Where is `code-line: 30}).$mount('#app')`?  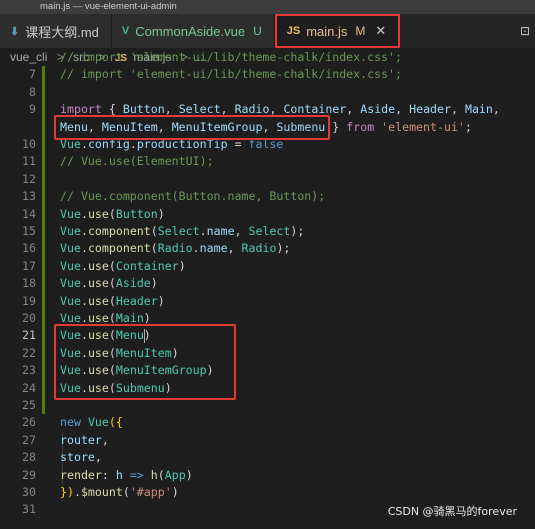 code-line: 30}).$mount('#app') is located at coordinates (267, 492).